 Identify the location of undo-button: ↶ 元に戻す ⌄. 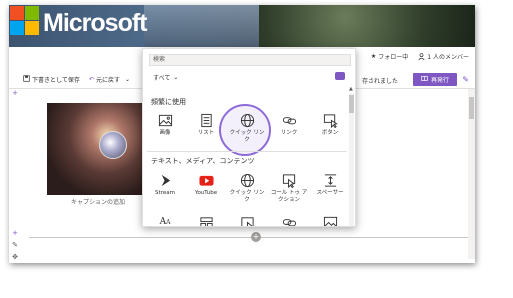
(109, 79).